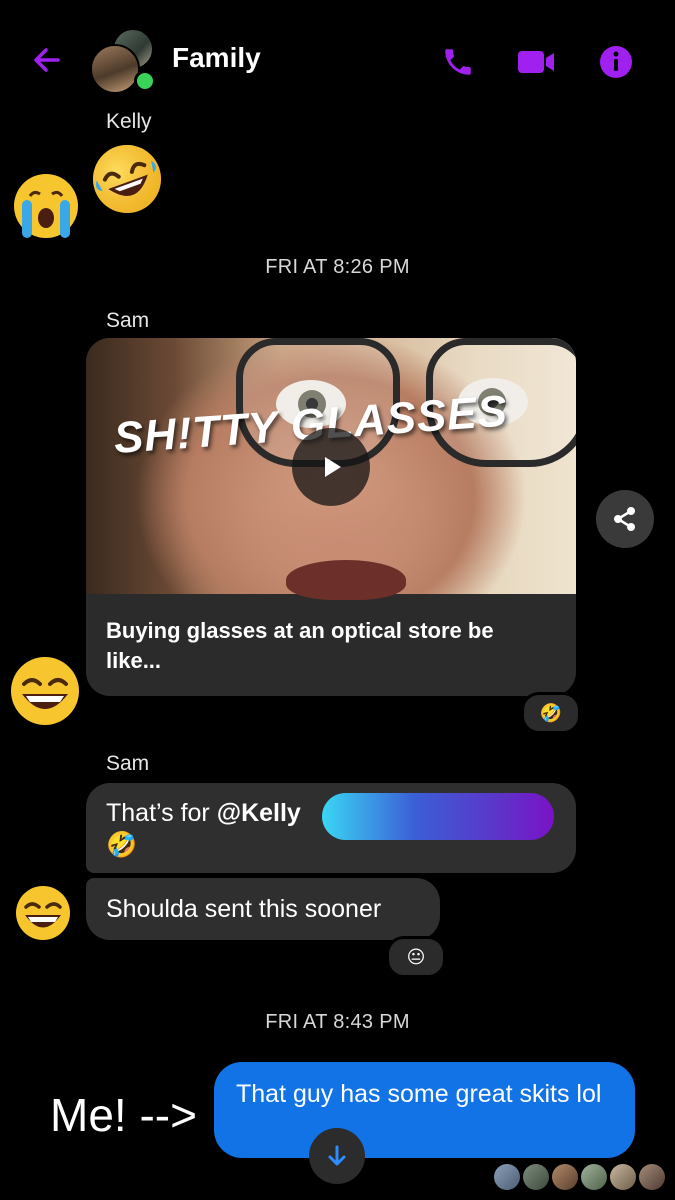  I want to click on play-icon, so click(333, 467).